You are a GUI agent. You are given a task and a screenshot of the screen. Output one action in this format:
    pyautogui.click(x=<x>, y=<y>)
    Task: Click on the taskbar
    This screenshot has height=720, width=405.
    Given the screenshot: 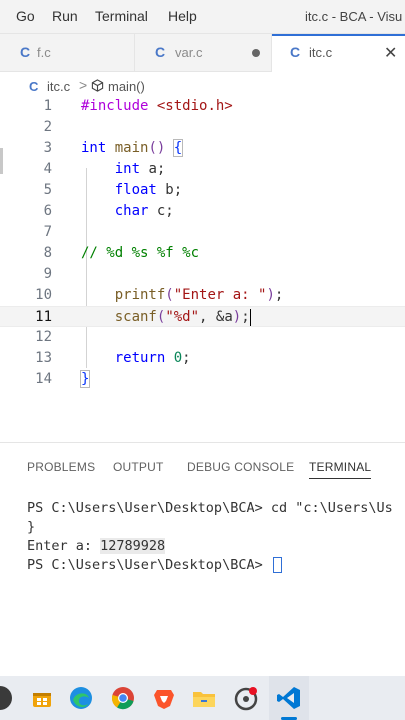 What is the action you would take?
    pyautogui.click(x=202, y=698)
    